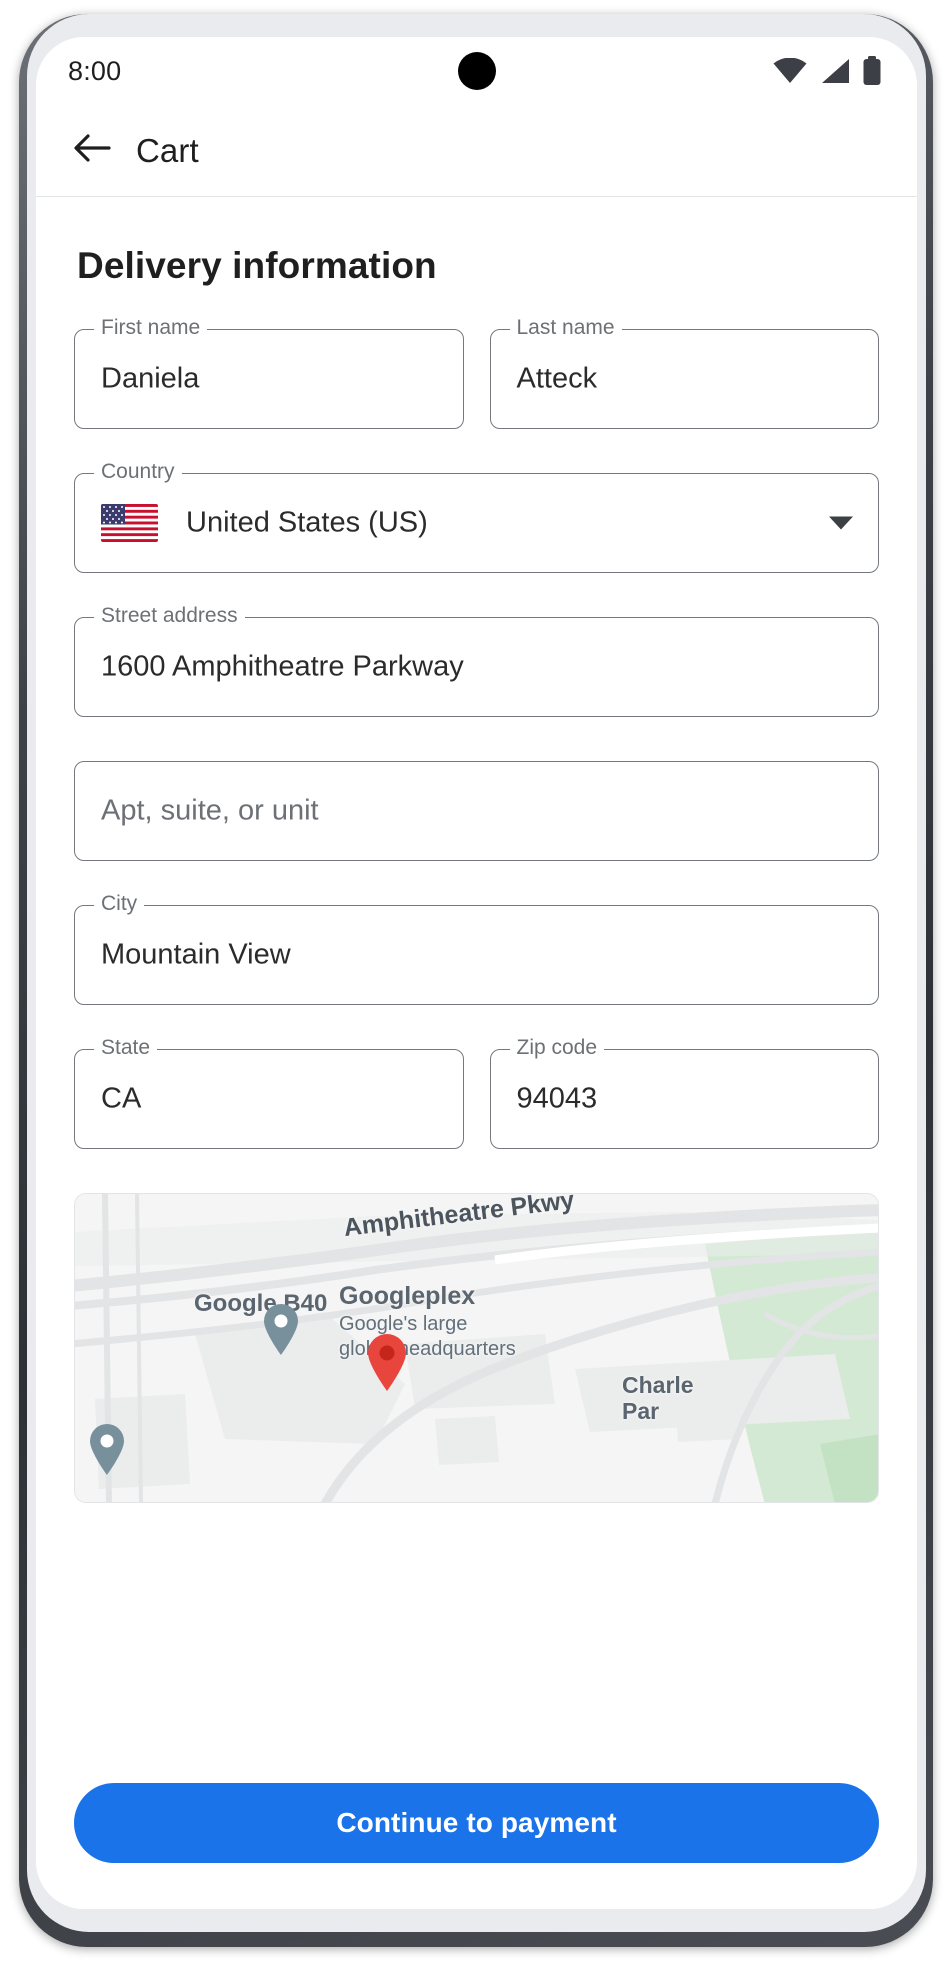  I want to click on wifi-icon, so click(790, 71).